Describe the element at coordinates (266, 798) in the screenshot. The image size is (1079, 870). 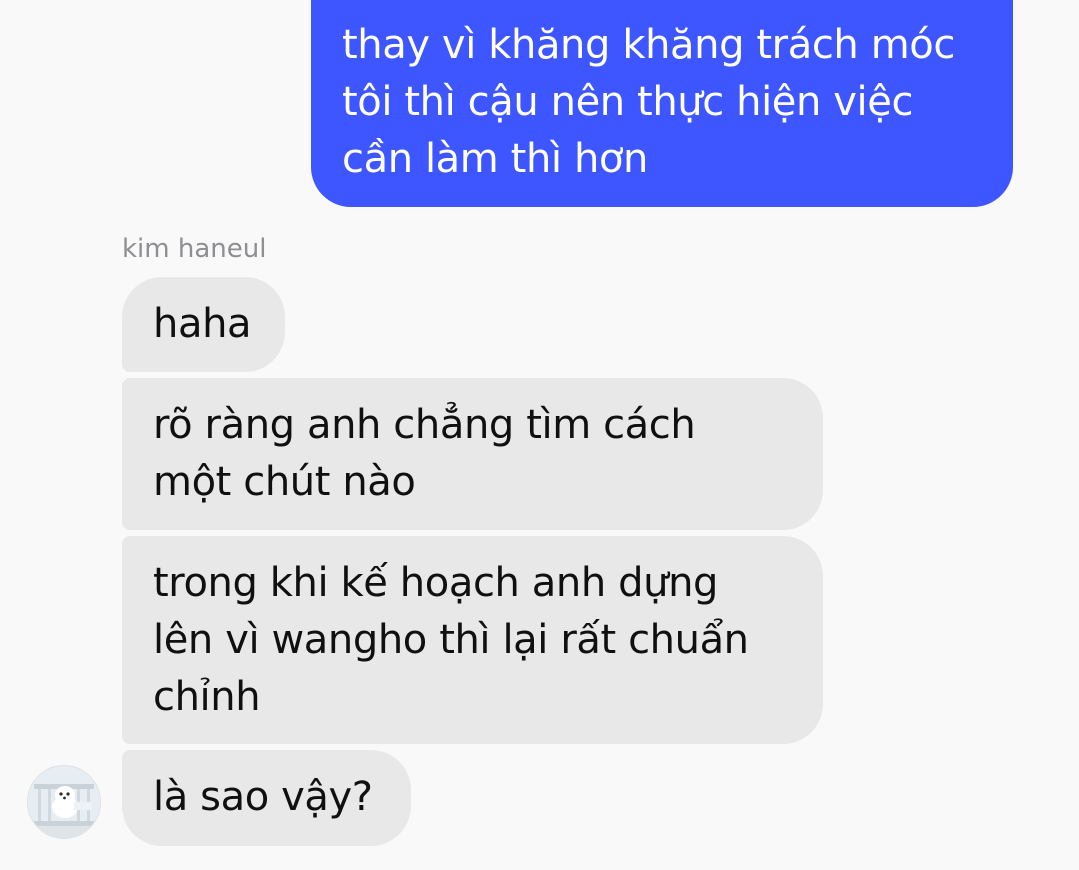
I see `incoming-message-bubble: là sao vậy?` at that location.